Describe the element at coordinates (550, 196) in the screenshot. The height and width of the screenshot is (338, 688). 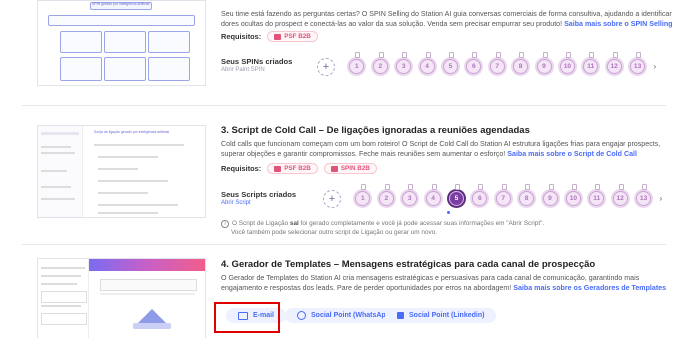
I see `script-item: 9` at that location.